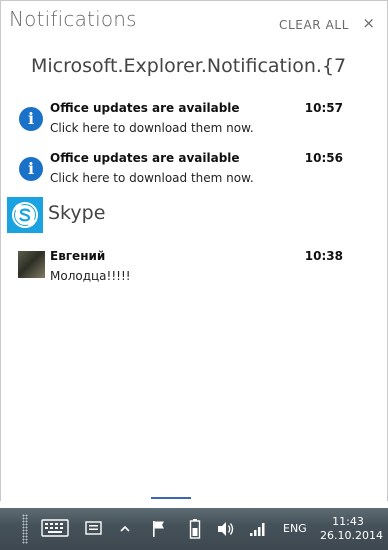 The width and height of the screenshot is (388, 550). Describe the element at coordinates (31, 264) in the screenshot. I see `avatar` at that location.